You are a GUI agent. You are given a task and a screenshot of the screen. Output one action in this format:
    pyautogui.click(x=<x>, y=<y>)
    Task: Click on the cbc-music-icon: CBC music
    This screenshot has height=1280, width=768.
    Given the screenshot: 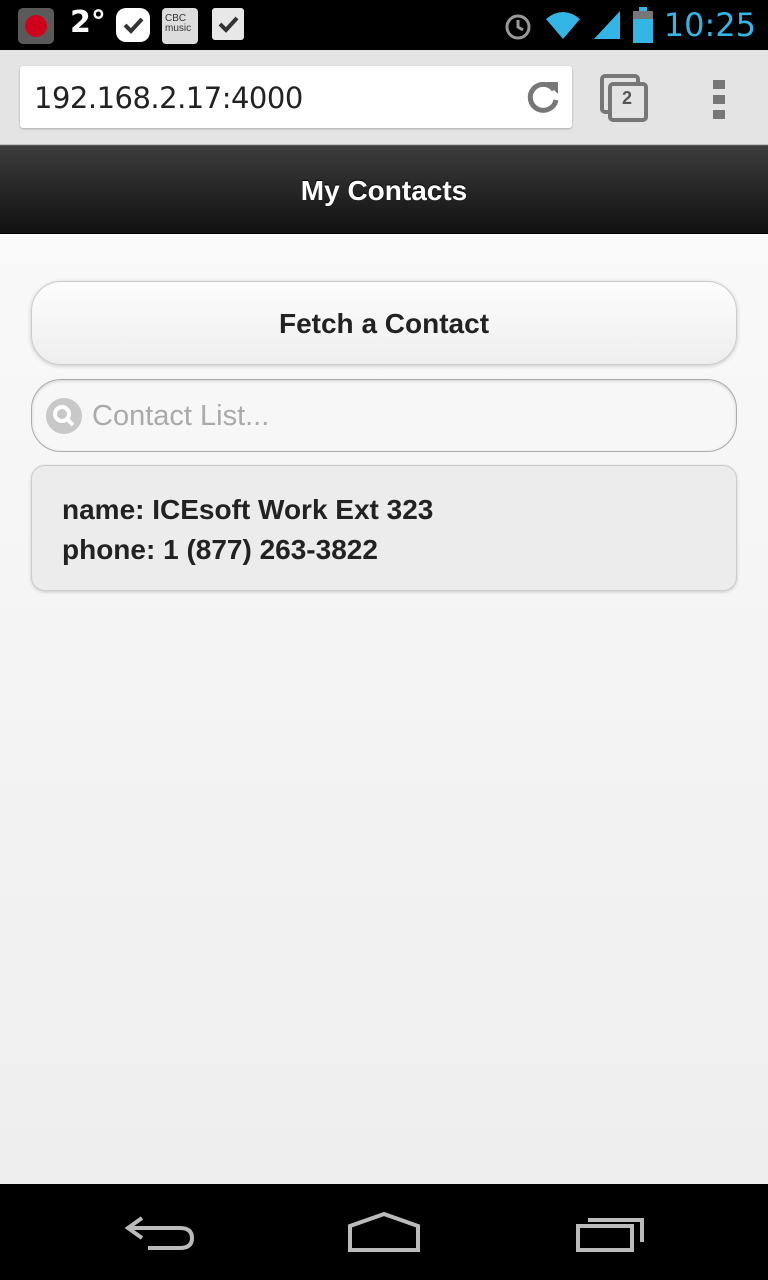 What is the action you would take?
    pyautogui.click(x=180, y=26)
    